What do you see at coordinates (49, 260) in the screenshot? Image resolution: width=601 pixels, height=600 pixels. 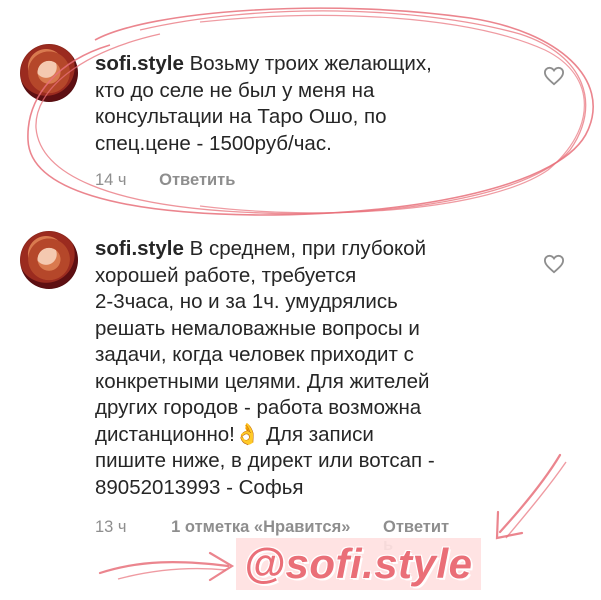 I see `avatar` at bounding box center [49, 260].